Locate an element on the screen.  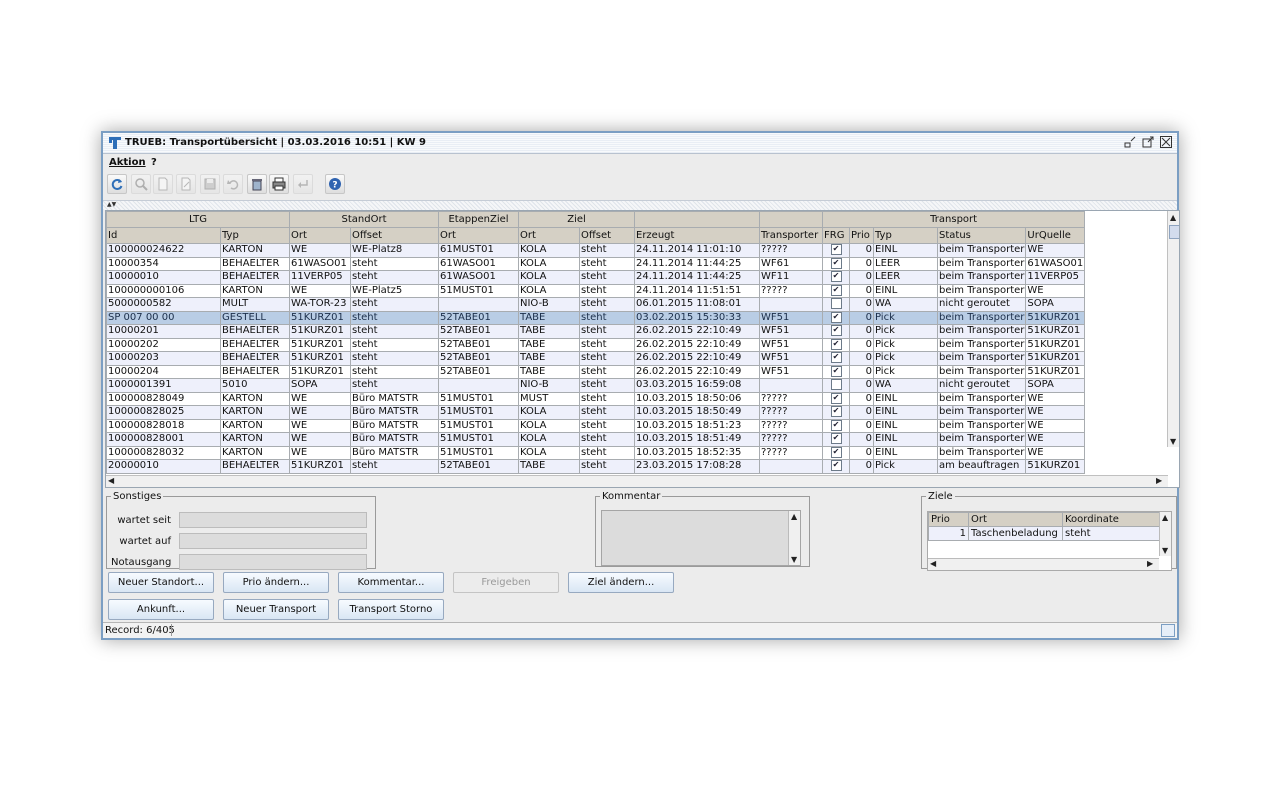
notausgang-field is located at coordinates (273, 562).